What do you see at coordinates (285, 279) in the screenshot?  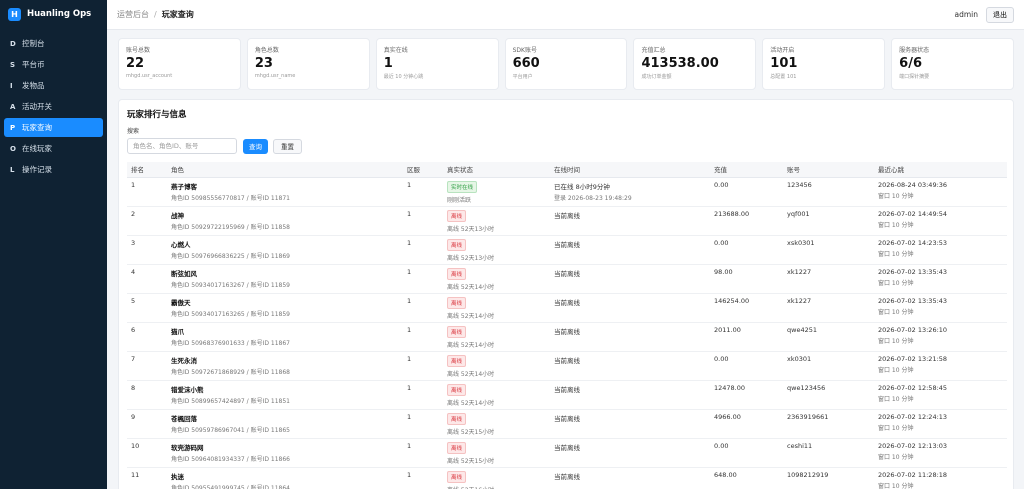 I see `role-cell: 断弦如风 角色ID 50934017163267 / 账号ID 11859` at bounding box center [285, 279].